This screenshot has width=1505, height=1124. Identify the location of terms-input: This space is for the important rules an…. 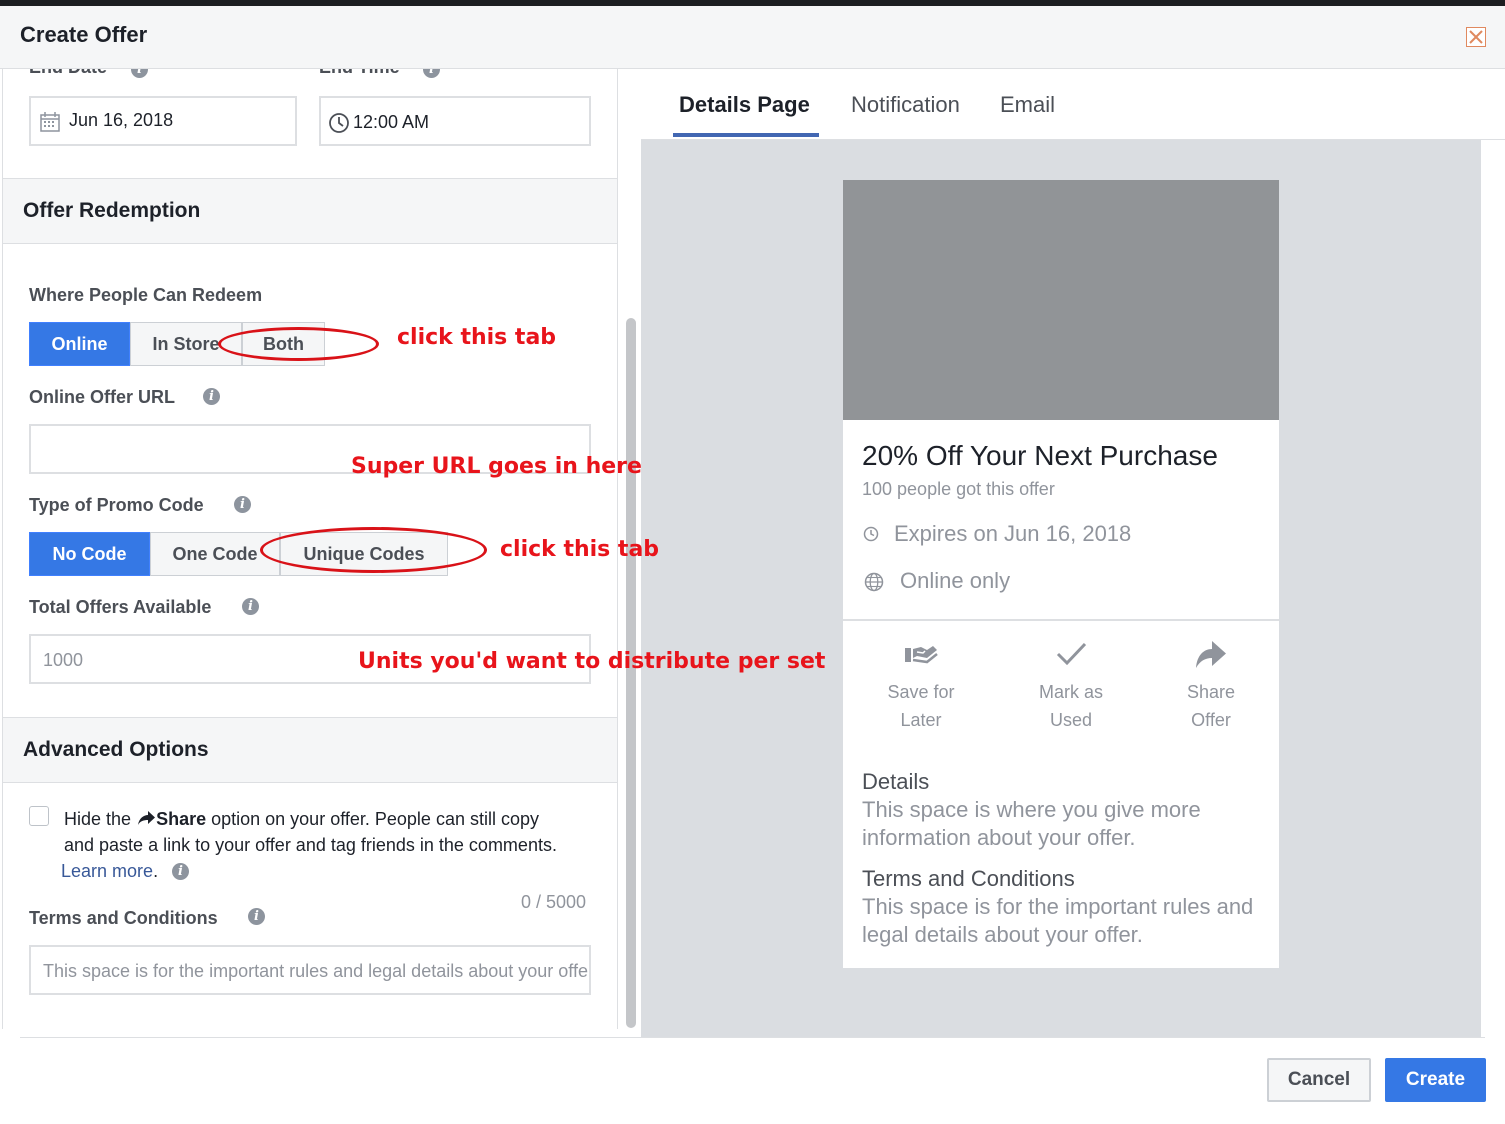
(310, 970).